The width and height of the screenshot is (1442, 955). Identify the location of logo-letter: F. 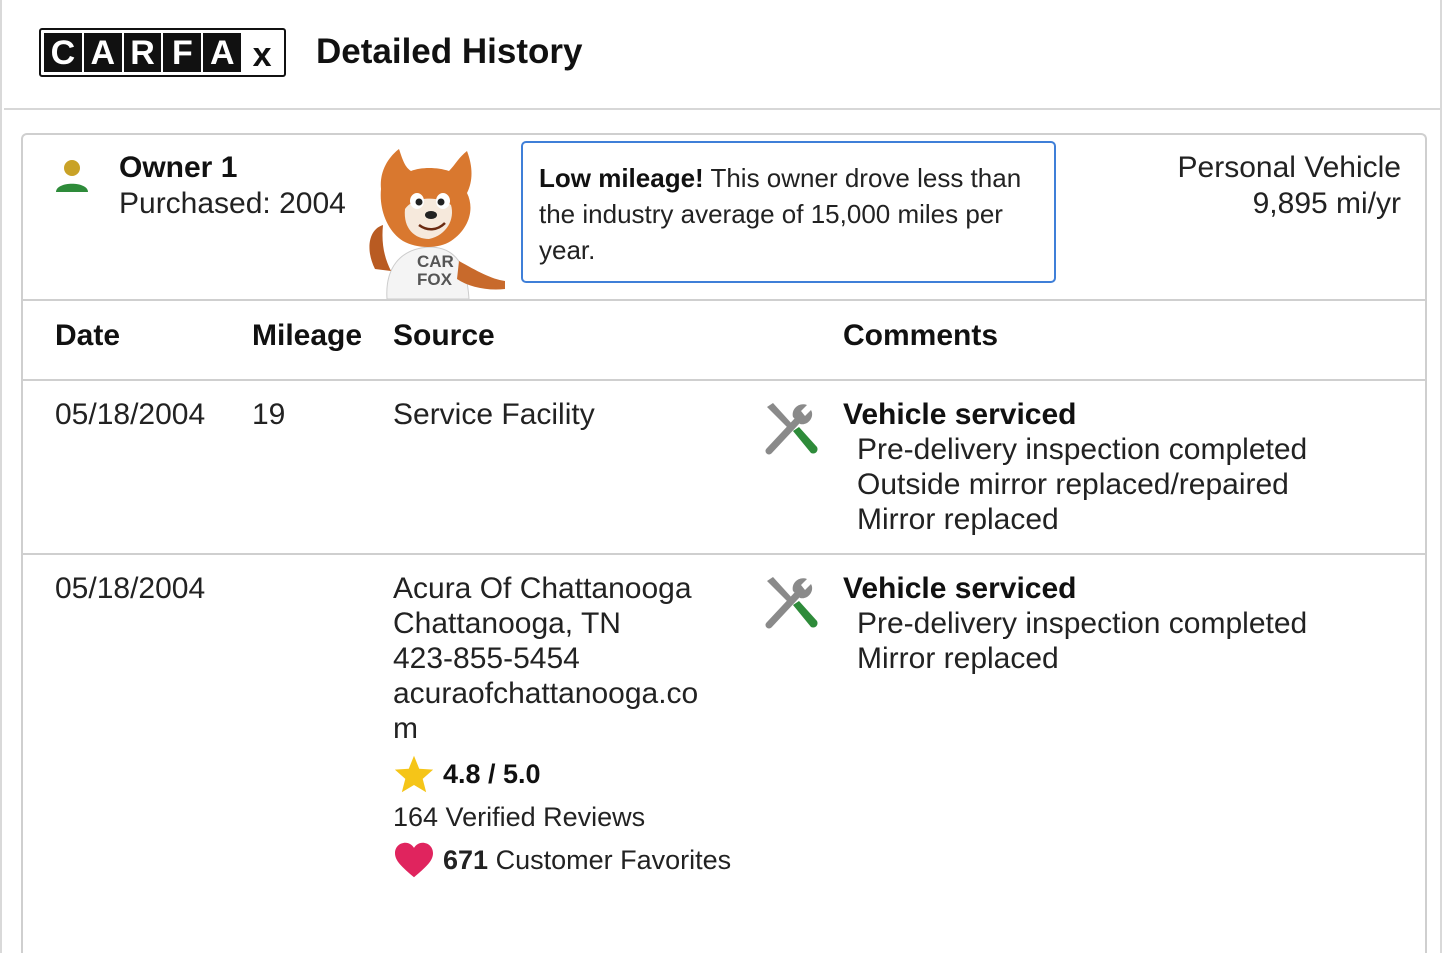
(182, 52).